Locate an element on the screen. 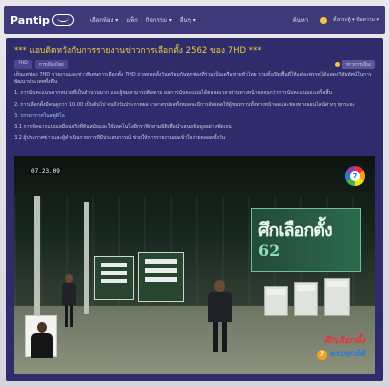  wall-sign-line1: ศึกเลือกตั้ง is located at coordinates (295, 230).